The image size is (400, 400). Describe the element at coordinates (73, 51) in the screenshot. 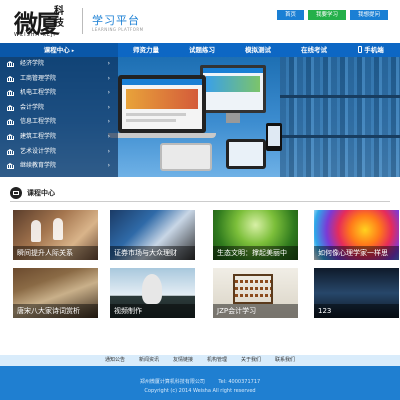

I see `nav-arrow-icon: ▸` at that location.